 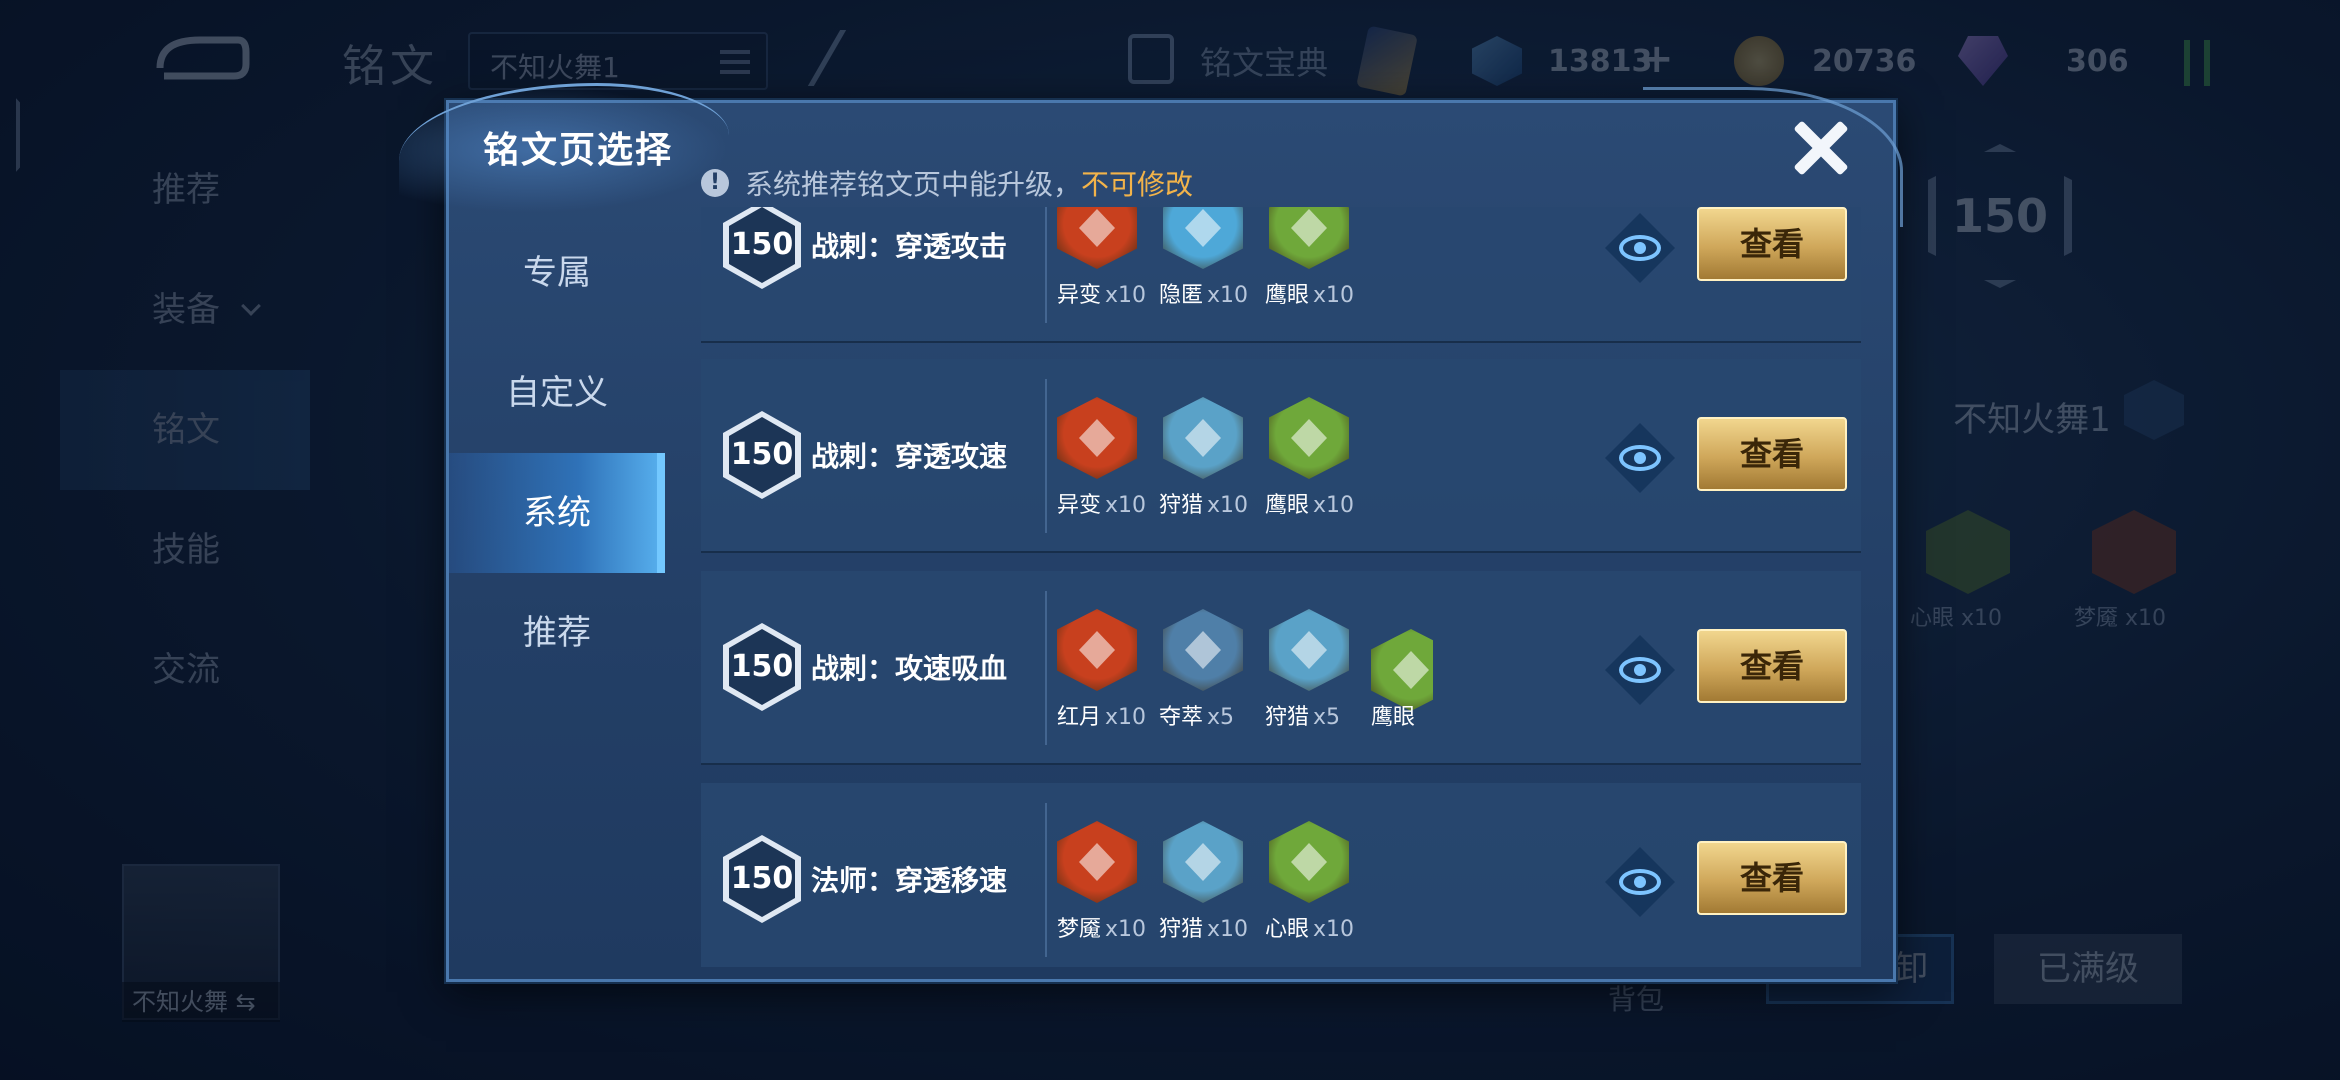 I want to click on tab-custom: 自定义, so click(x=557, y=393).